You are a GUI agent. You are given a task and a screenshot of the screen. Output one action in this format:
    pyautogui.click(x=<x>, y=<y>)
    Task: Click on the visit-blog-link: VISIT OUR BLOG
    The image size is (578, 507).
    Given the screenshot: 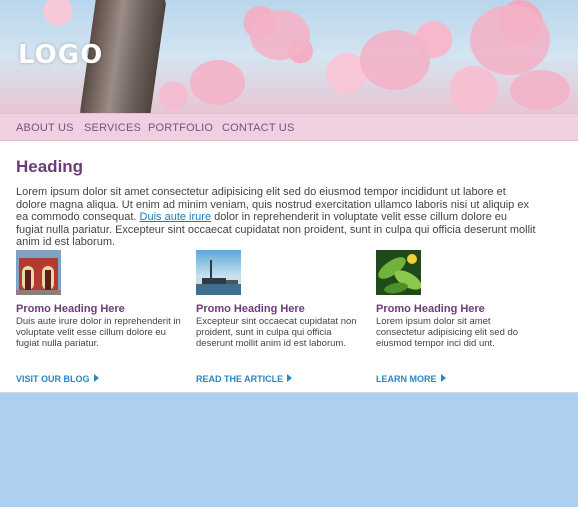 What is the action you would take?
    pyautogui.click(x=57, y=379)
    